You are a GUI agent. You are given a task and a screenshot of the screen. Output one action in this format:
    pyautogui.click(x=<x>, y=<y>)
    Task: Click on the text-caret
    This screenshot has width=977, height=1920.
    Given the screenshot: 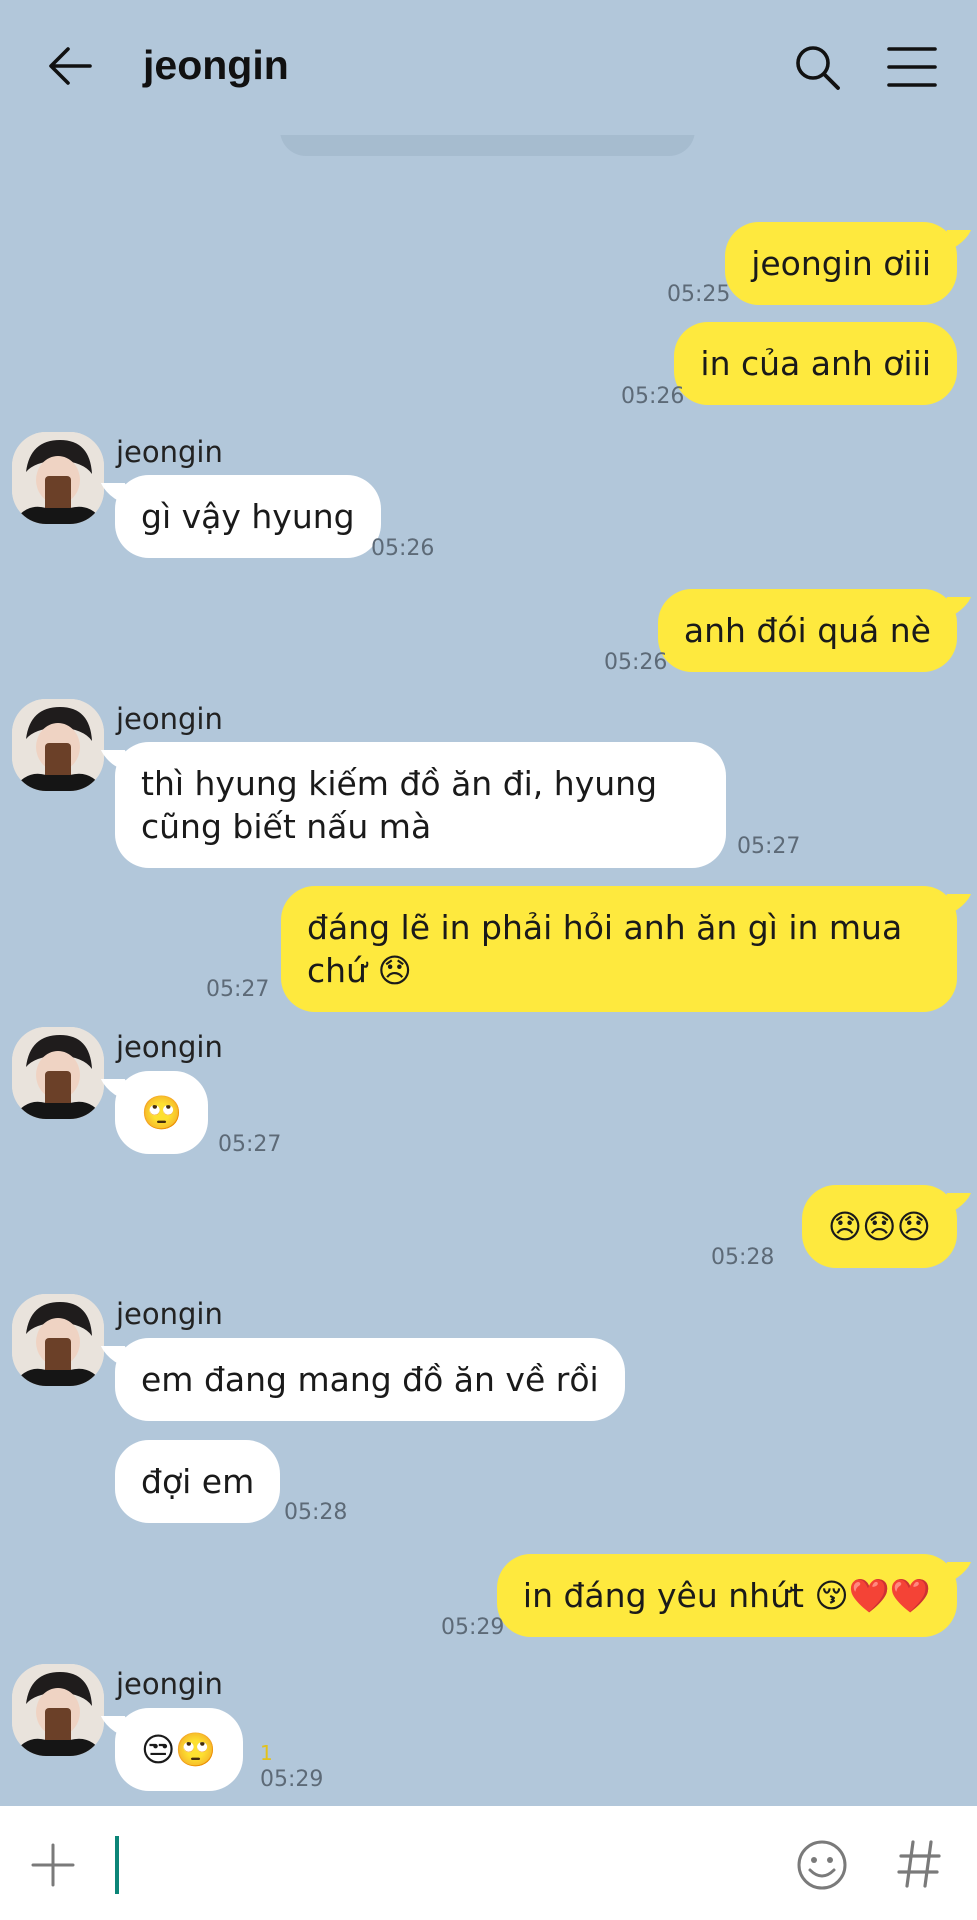 What is the action you would take?
    pyautogui.click(x=117, y=1865)
    